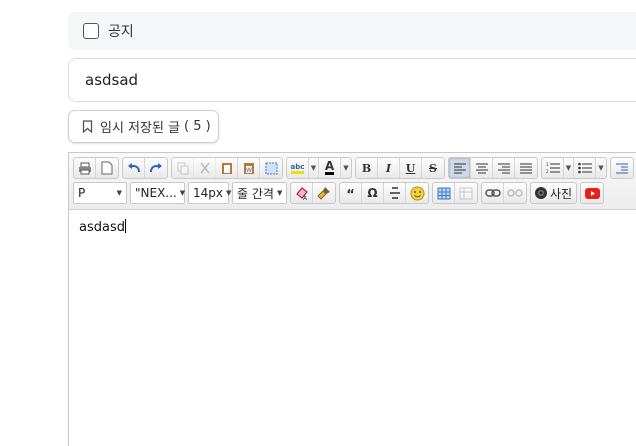 The width and height of the screenshot is (636, 446). Describe the element at coordinates (547, 171) in the screenshot. I see `svg-text: 2` at that location.